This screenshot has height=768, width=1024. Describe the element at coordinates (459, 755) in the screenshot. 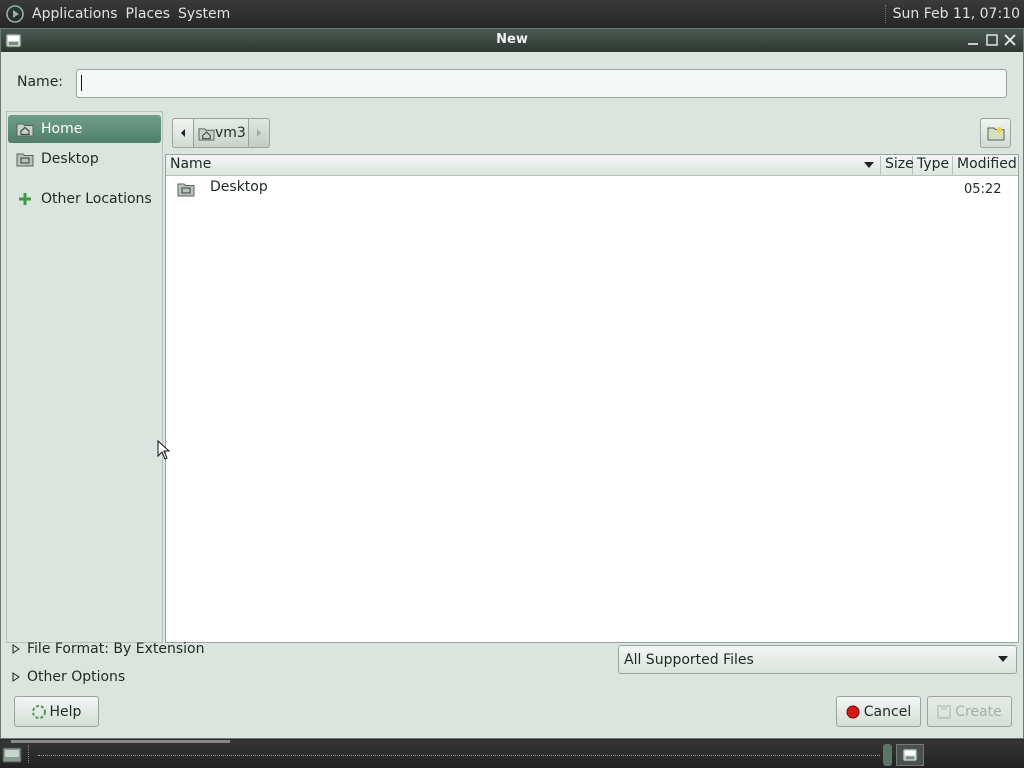

I see `task-list-area` at that location.